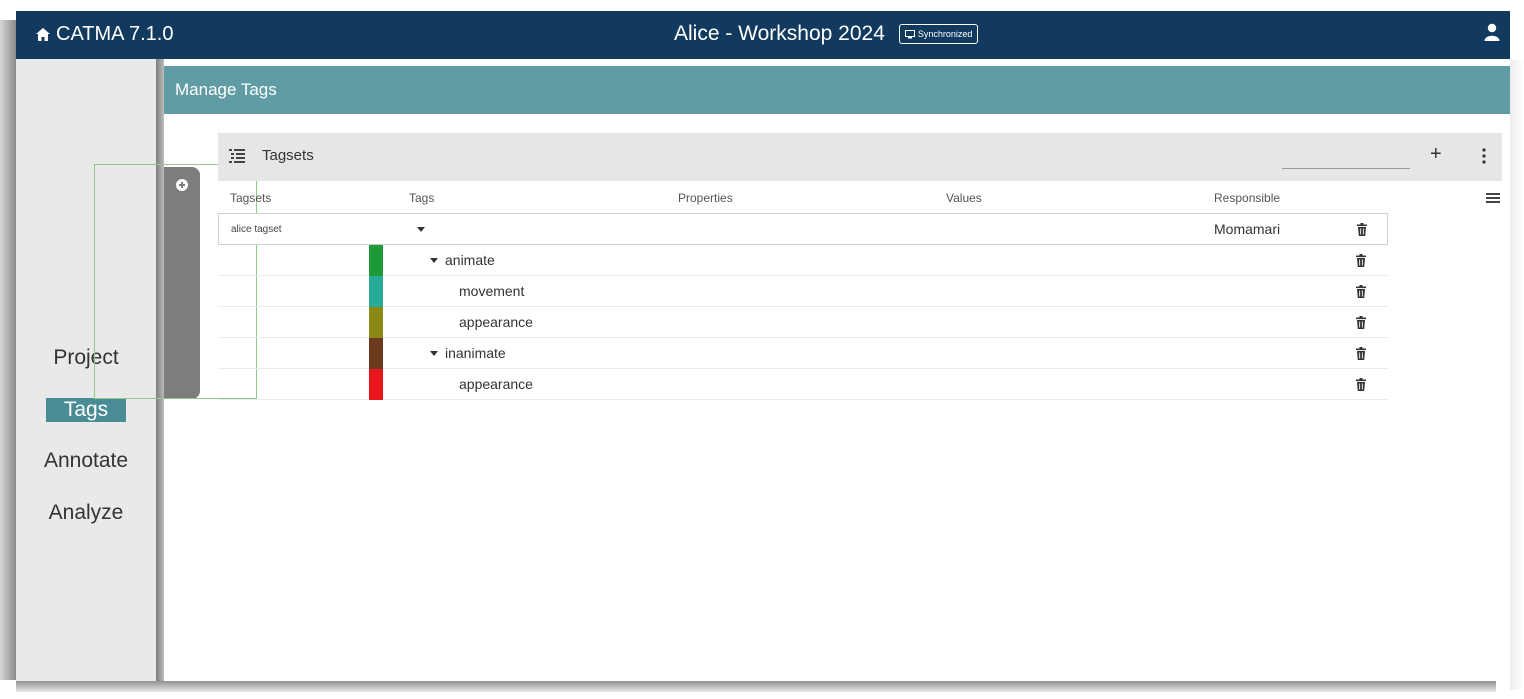 This screenshot has height=699, width=1524. What do you see at coordinates (226, 89) in the screenshot?
I see `page-title: Manage Tags` at bounding box center [226, 89].